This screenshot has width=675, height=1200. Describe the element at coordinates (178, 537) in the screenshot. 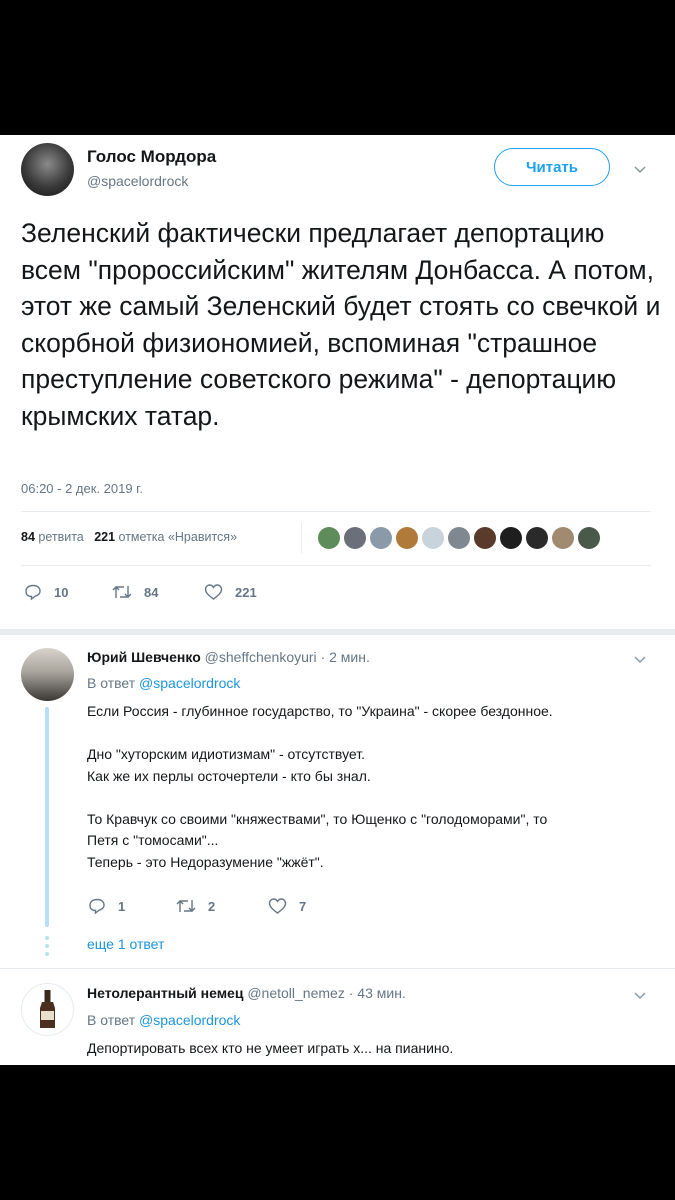

I see `likes-label: отметка «Нравится»` at that location.